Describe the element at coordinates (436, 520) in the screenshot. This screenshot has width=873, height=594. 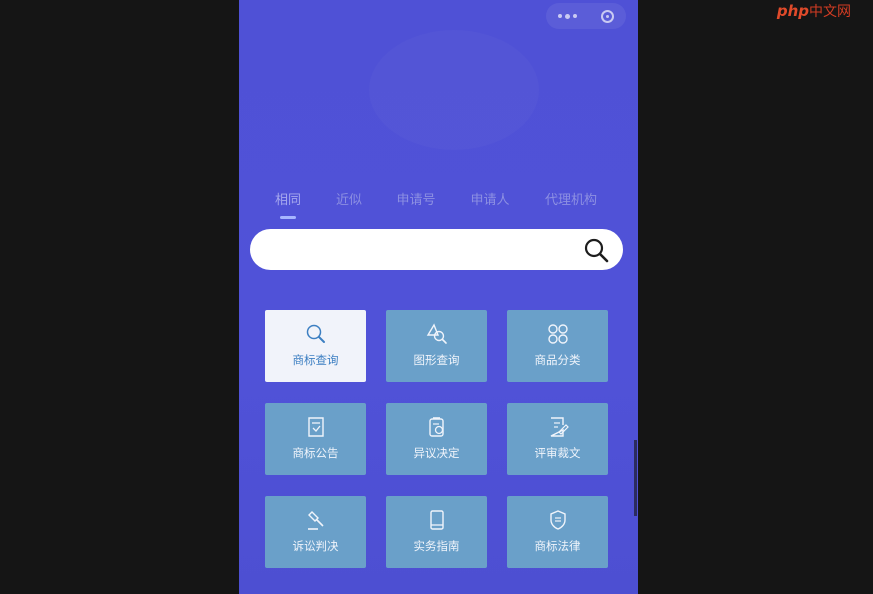
I see `guide-book-icon` at that location.